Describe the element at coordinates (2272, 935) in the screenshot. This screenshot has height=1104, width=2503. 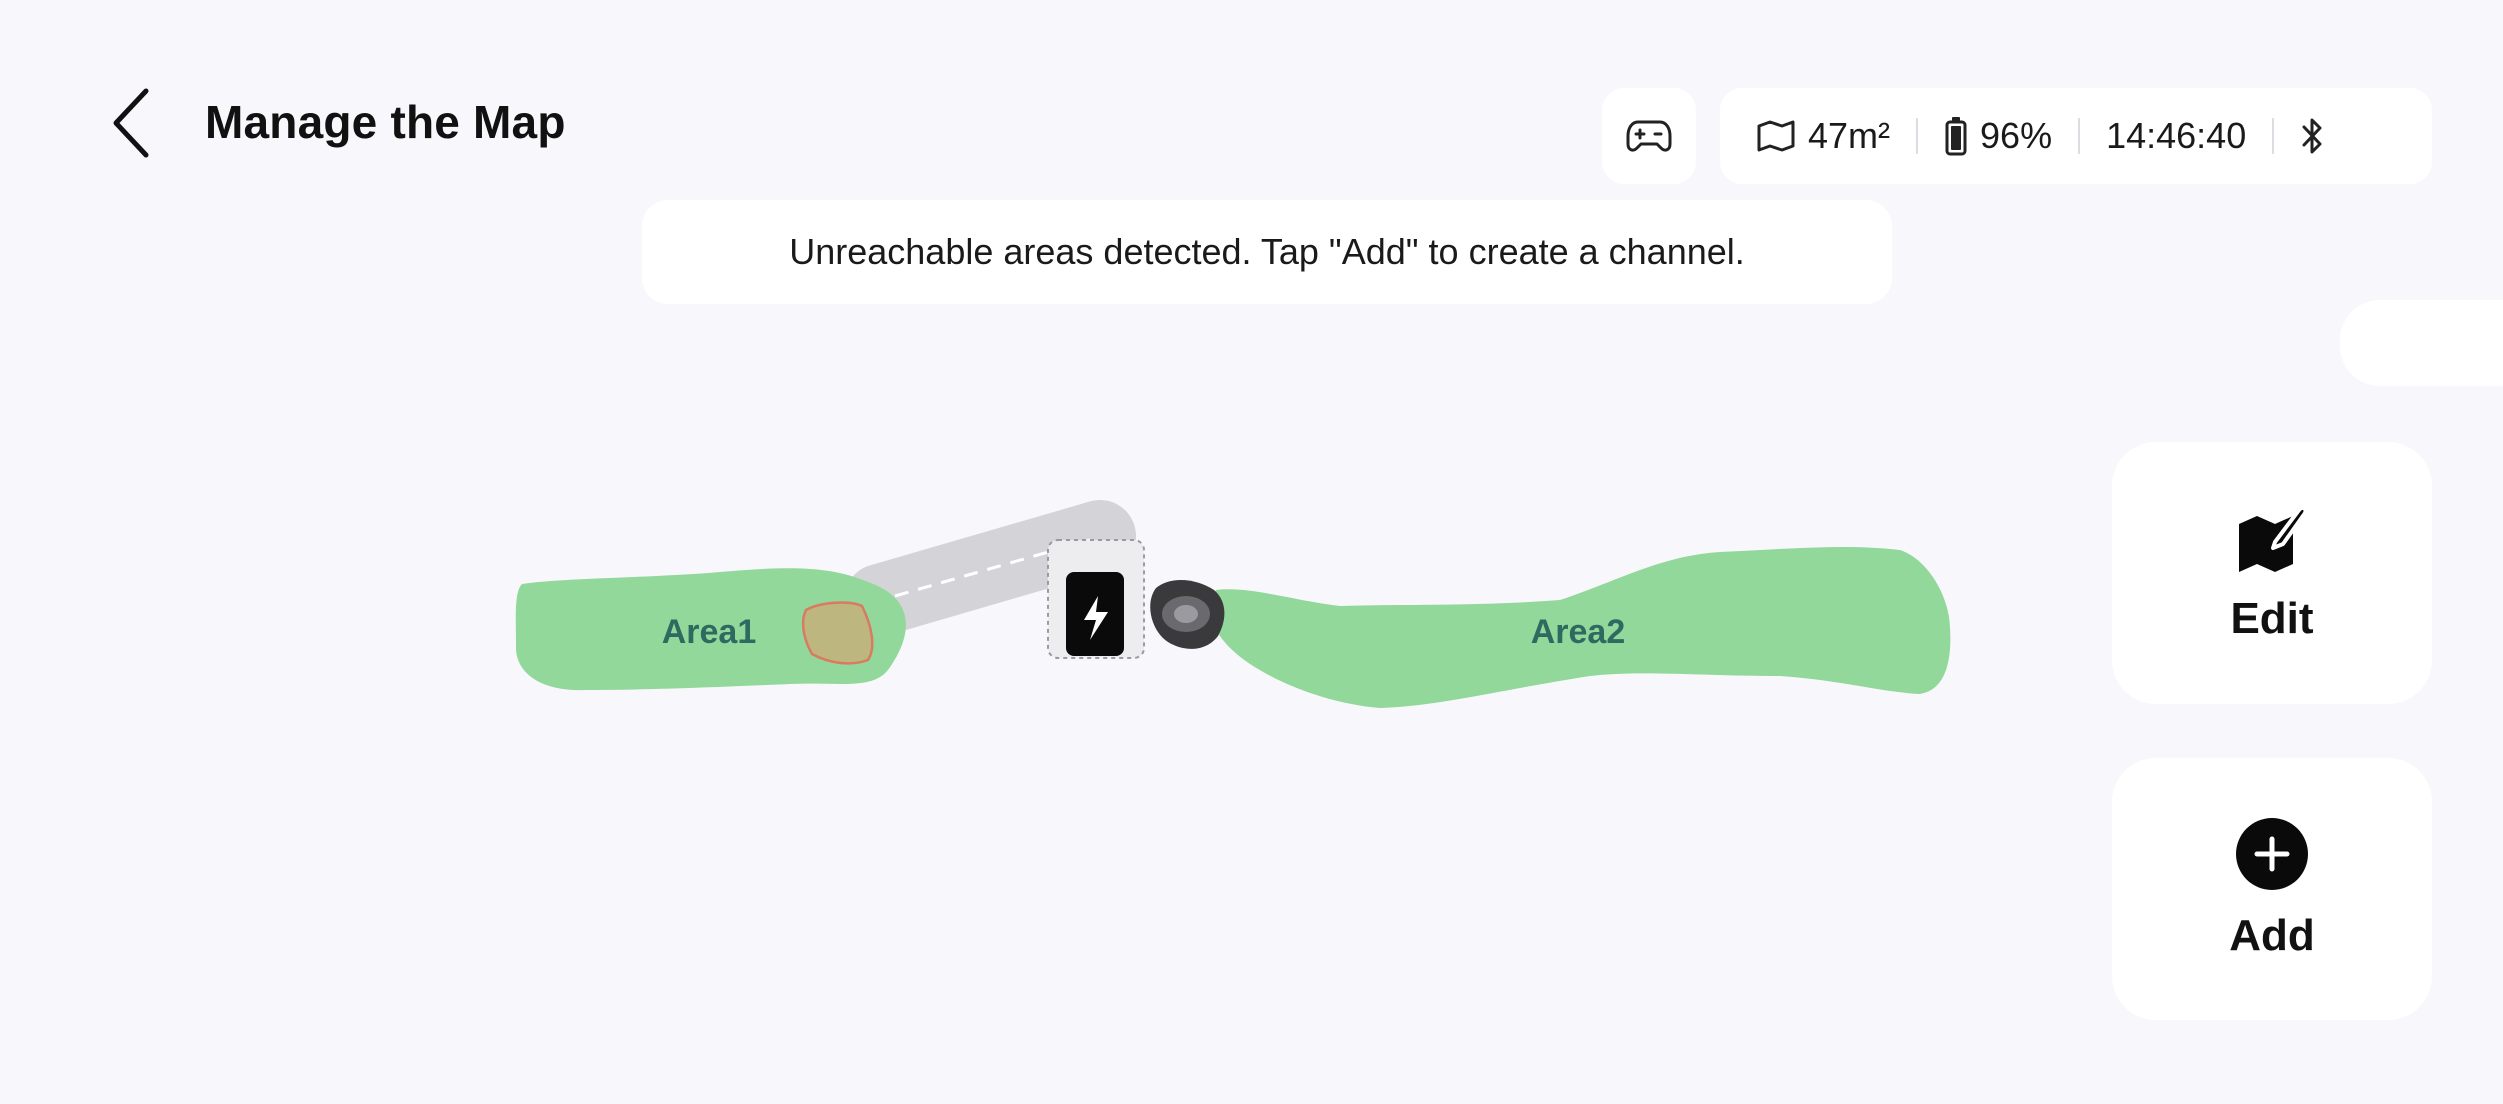
I see `add-label: Add` at that location.